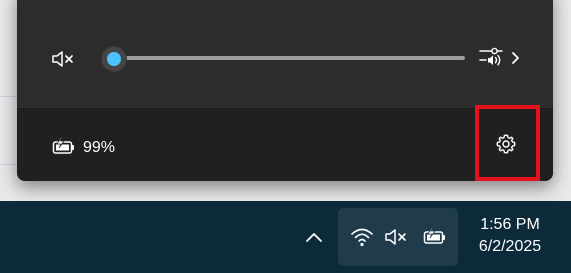 This screenshot has width=571, height=273. I want to click on clock-date: 6/2/2025, so click(510, 246).